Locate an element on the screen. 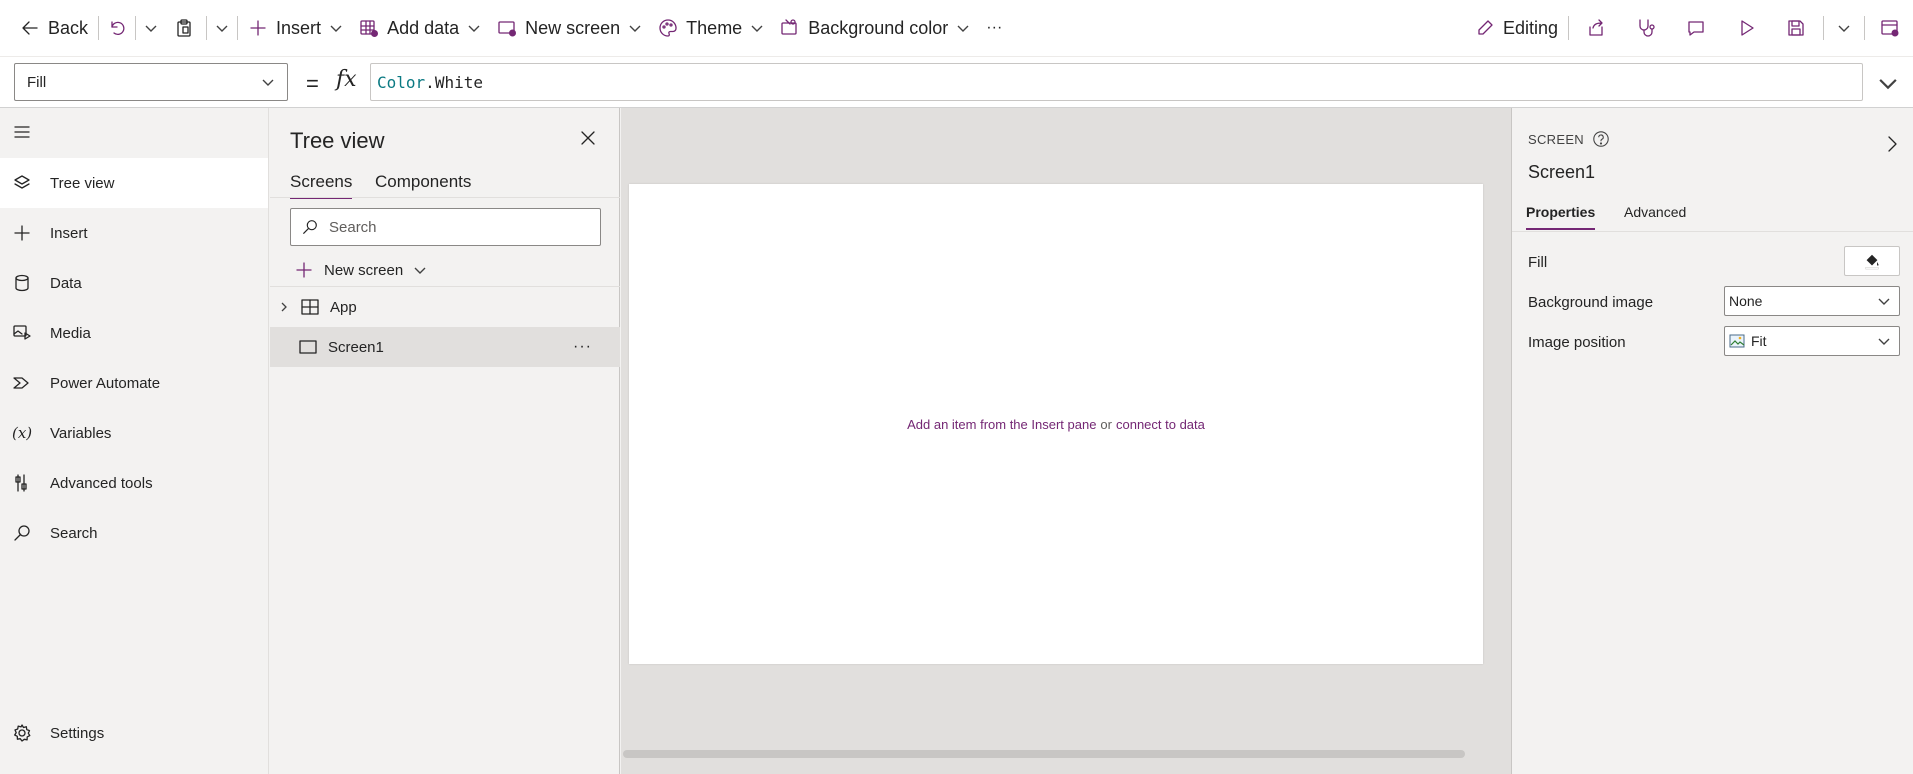  panel-title: Tree view is located at coordinates (337, 140).